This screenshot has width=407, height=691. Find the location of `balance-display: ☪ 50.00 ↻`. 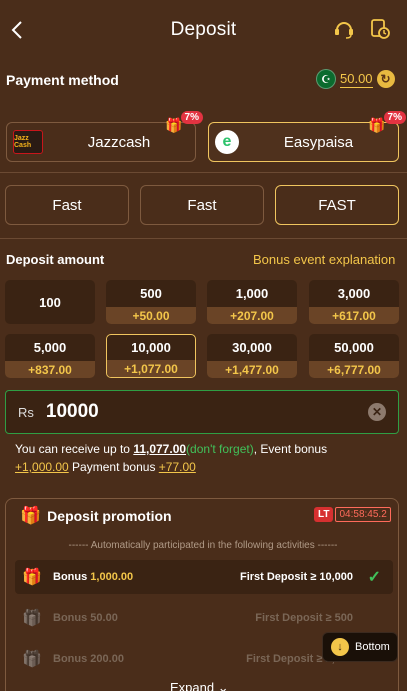

balance-display: ☪ 50.00 ↻ is located at coordinates (357, 79).